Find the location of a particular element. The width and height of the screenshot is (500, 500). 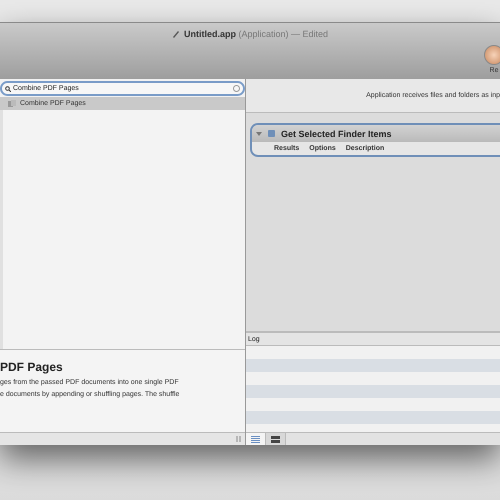

action-title: Get Selected Finder Items is located at coordinates (336, 133).